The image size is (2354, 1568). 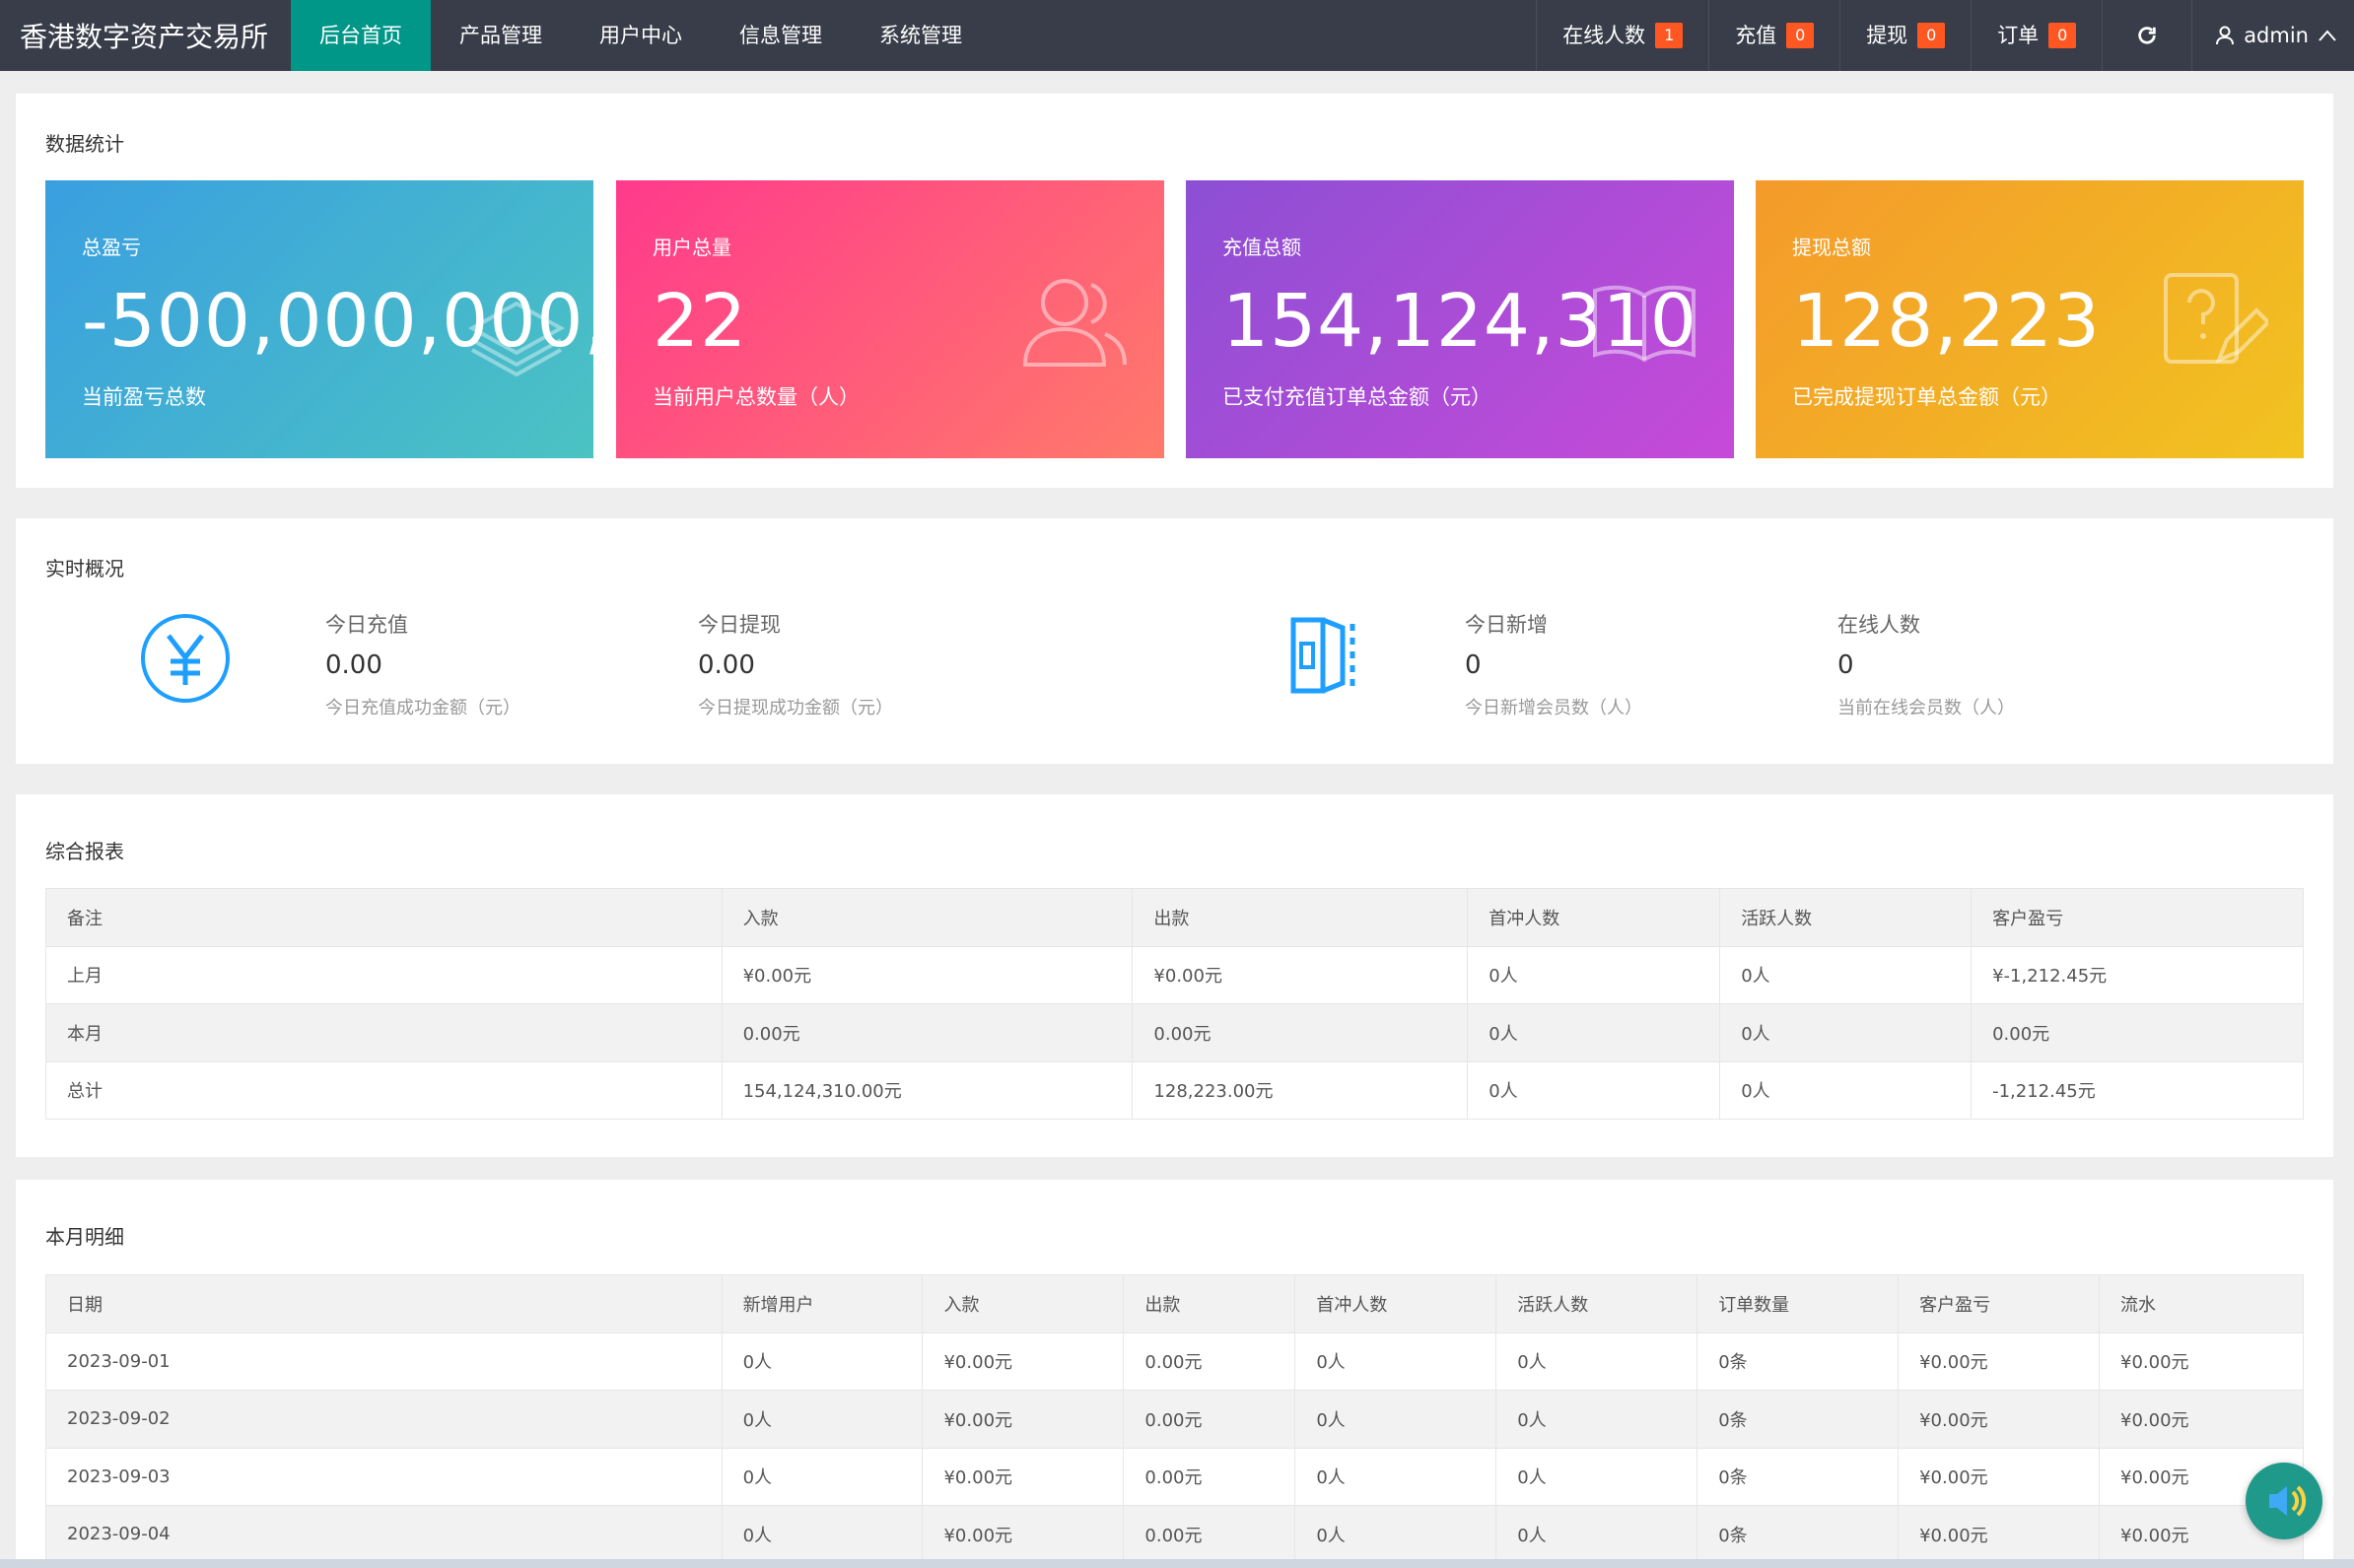 I want to click on table-header-cell: 客户盈亏, so click(x=1999, y=1303).